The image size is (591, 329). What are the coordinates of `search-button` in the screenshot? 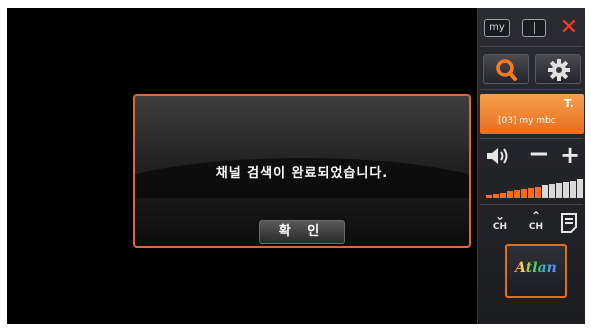 It's located at (506, 69).